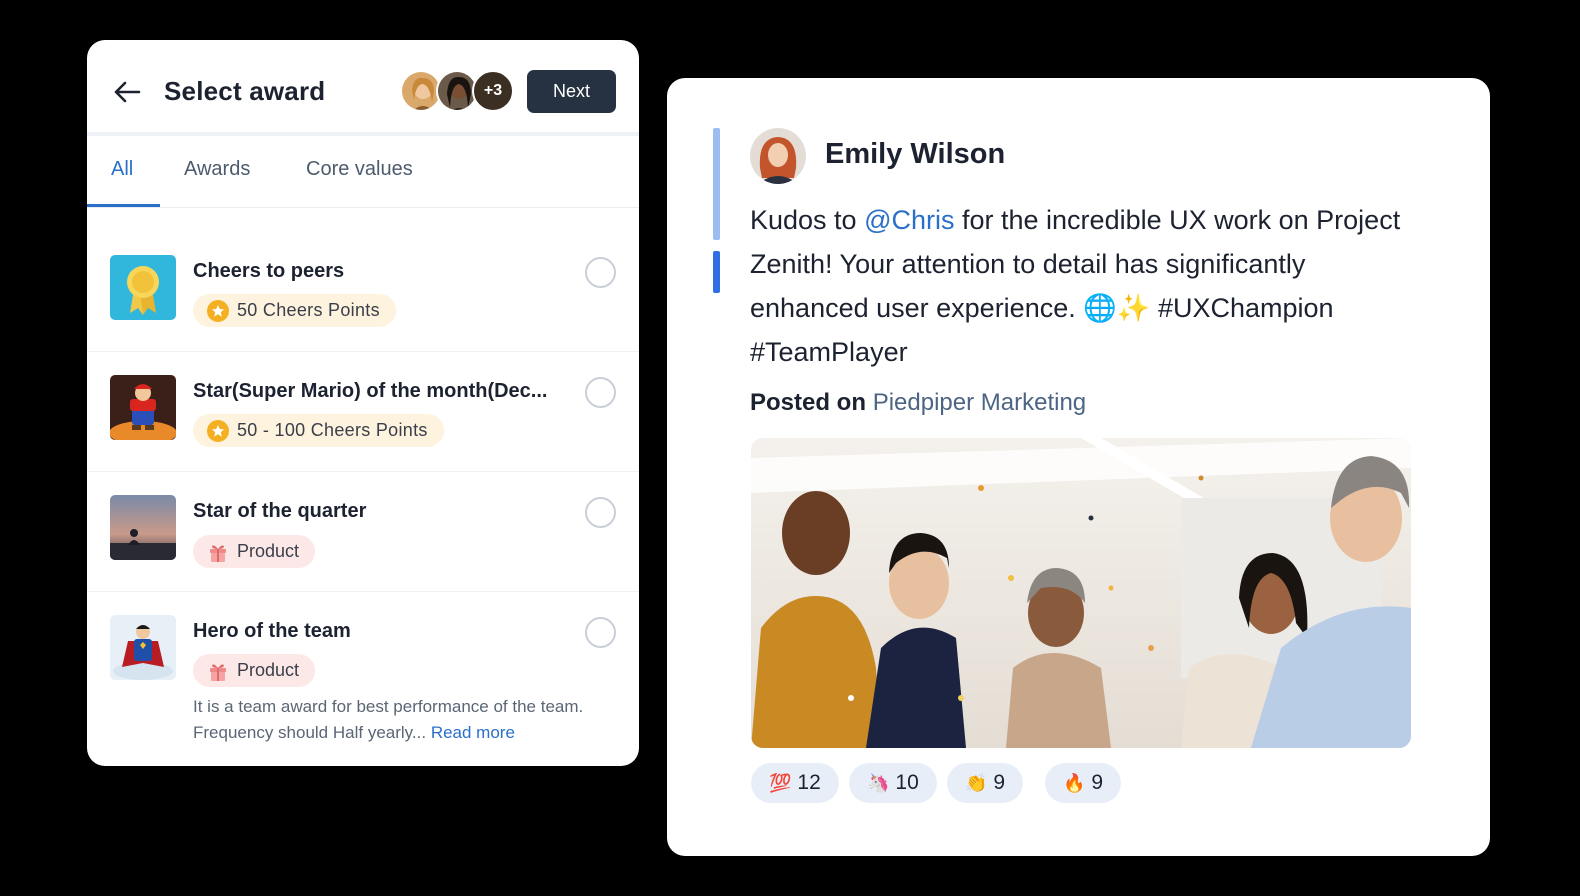  Describe the element at coordinates (269, 271) in the screenshot. I see `award-name: Cheers to peers` at that location.